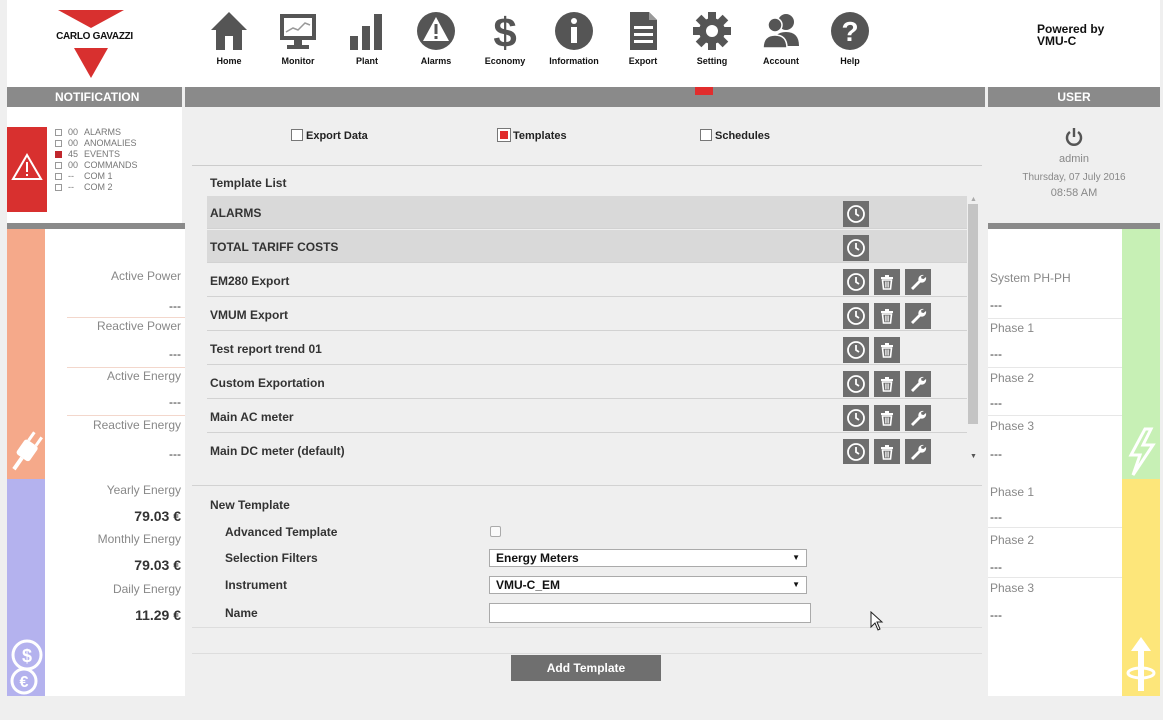 This screenshot has height=720, width=1163. I want to click on brand-name: CARLO GAVAZZI, so click(94, 36).